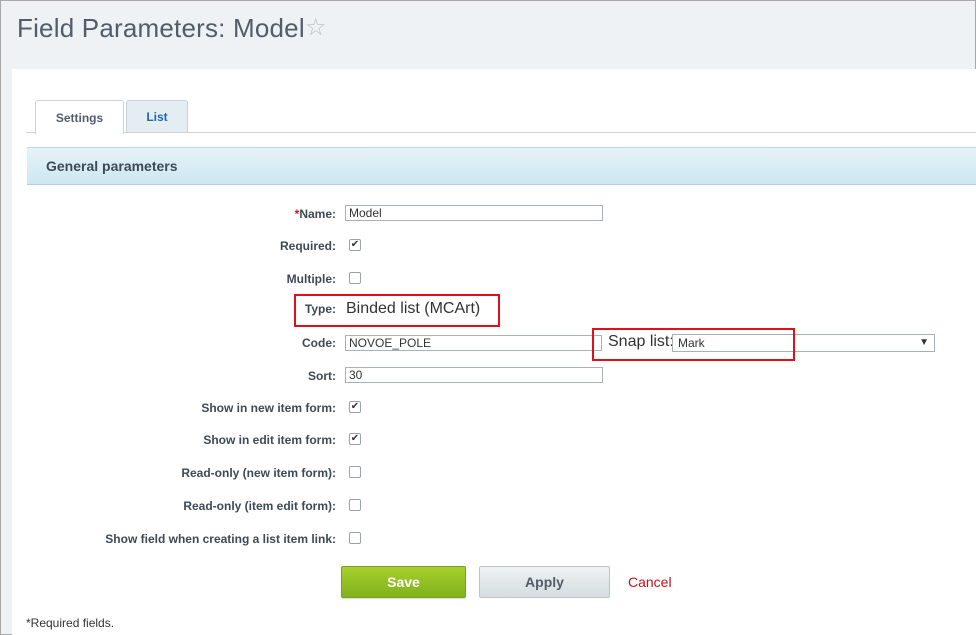 The width and height of the screenshot is (976, 635). What do you see at coordinates (319, 343) in the screenshot?
I see `code-label: Code:` at bounding box center [319, 343].